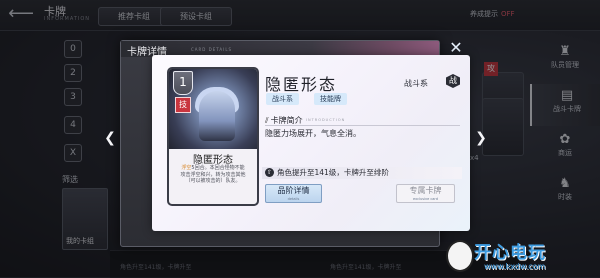 This screenshot has width=600, height=278. Describe the element at coordinates (313, 133) in the screenshot. I see `card-intro-text: 隐匿力场展开，气息全消。` at that location.